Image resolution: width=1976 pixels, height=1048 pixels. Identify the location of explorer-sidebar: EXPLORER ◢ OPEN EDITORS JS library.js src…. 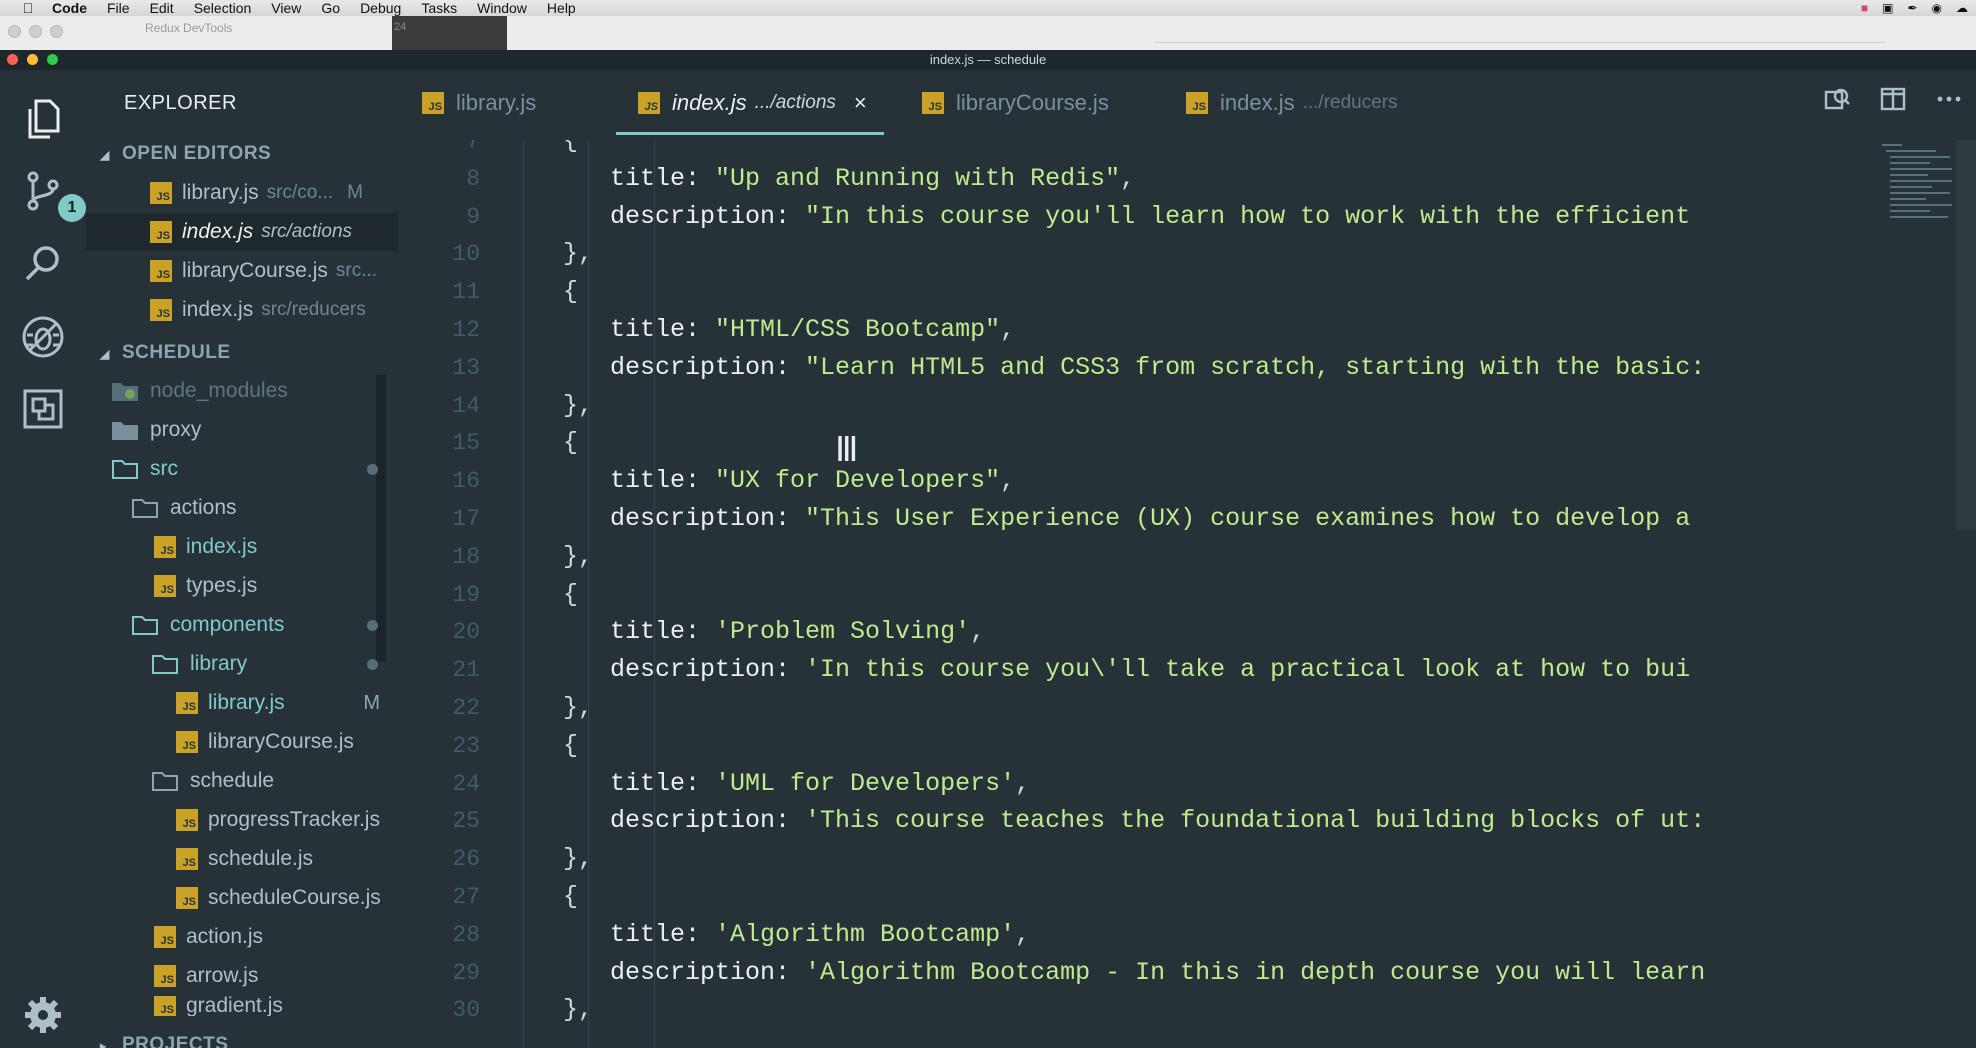
(242, 559).